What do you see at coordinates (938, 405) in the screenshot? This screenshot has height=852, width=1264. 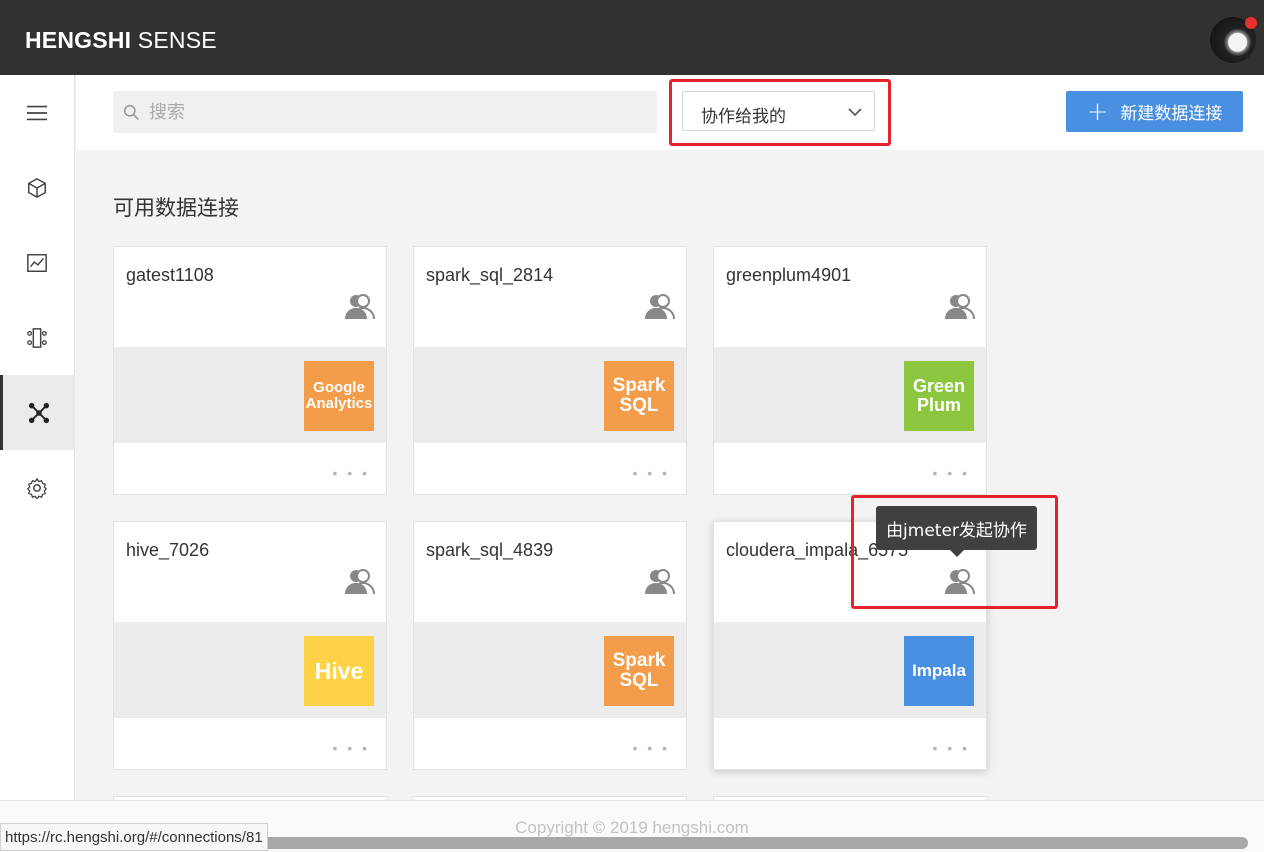 I see `logo-text: Plum` at bounding box center [938, 405].